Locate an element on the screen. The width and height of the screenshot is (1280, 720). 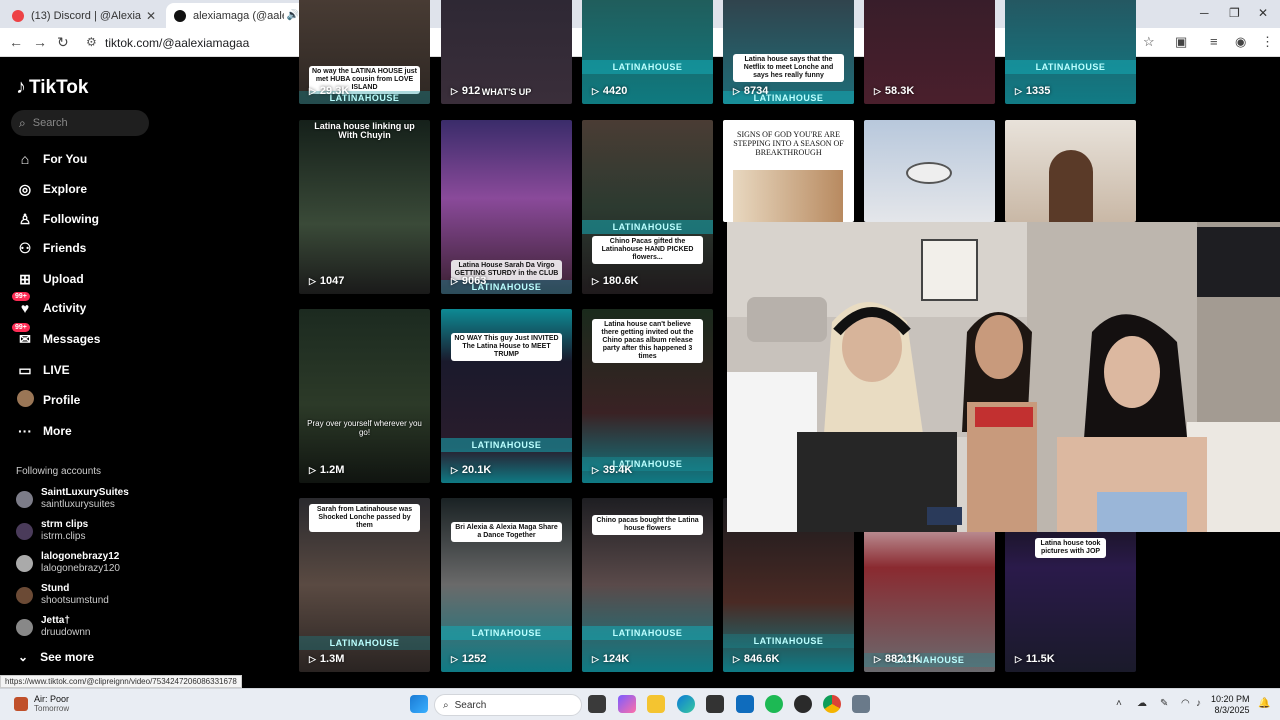
account-name: SaintLuxurySuites is located at coordinates (85, 492).